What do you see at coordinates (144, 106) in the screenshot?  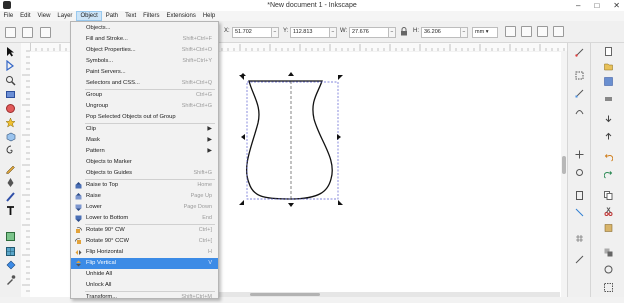 I see `menu-item-ungroup: Ungroup Shift+Ctrl+G` at bounding box center [144, 106].